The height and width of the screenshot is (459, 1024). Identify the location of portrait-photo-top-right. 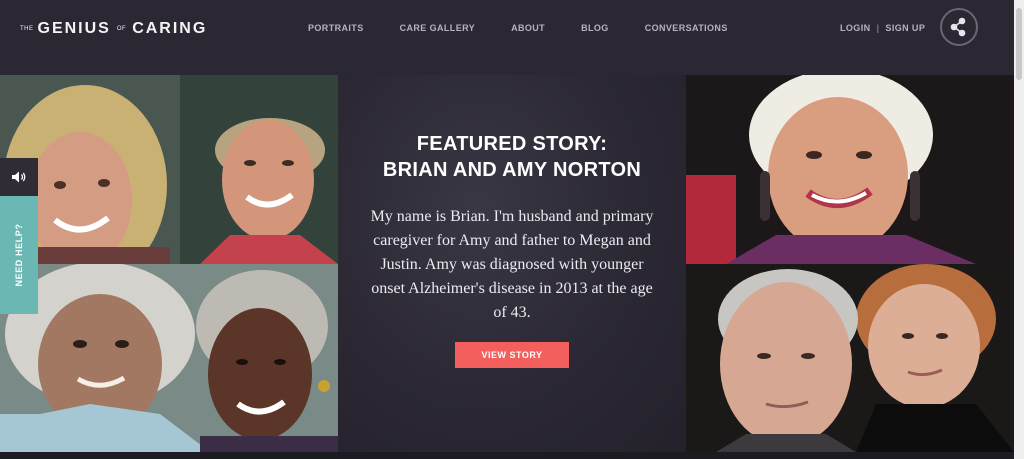
(850, 169).